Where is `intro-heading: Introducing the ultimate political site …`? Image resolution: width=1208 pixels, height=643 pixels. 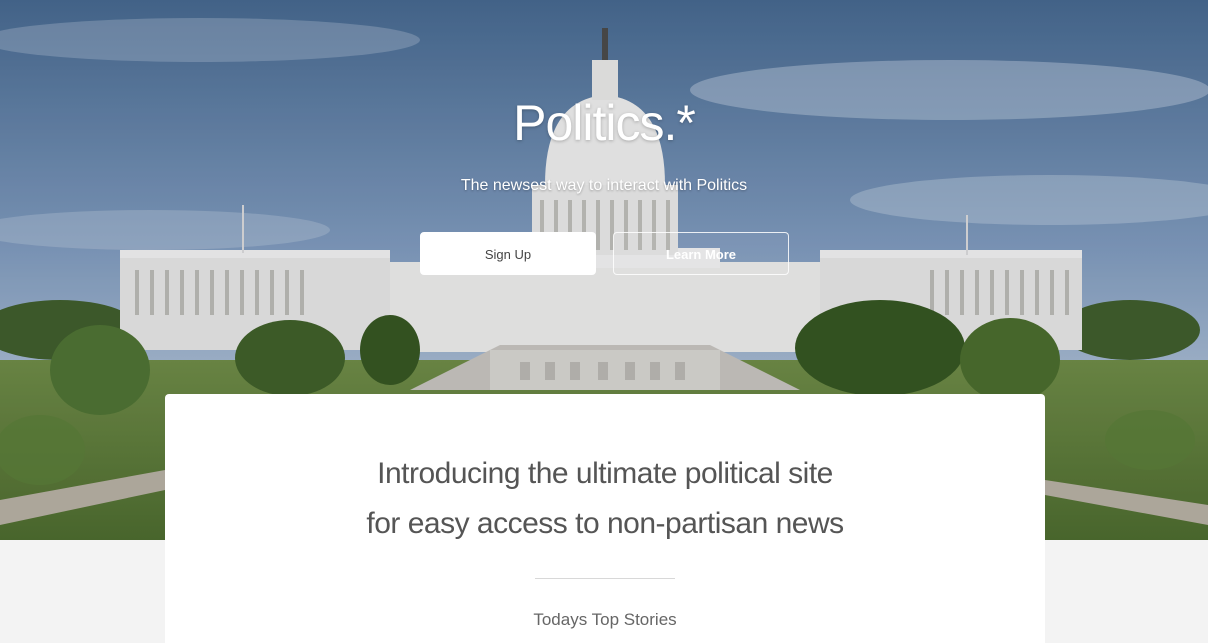
intro-heading: Introducing the ultimate political site … is located at coordinates (605, 499).